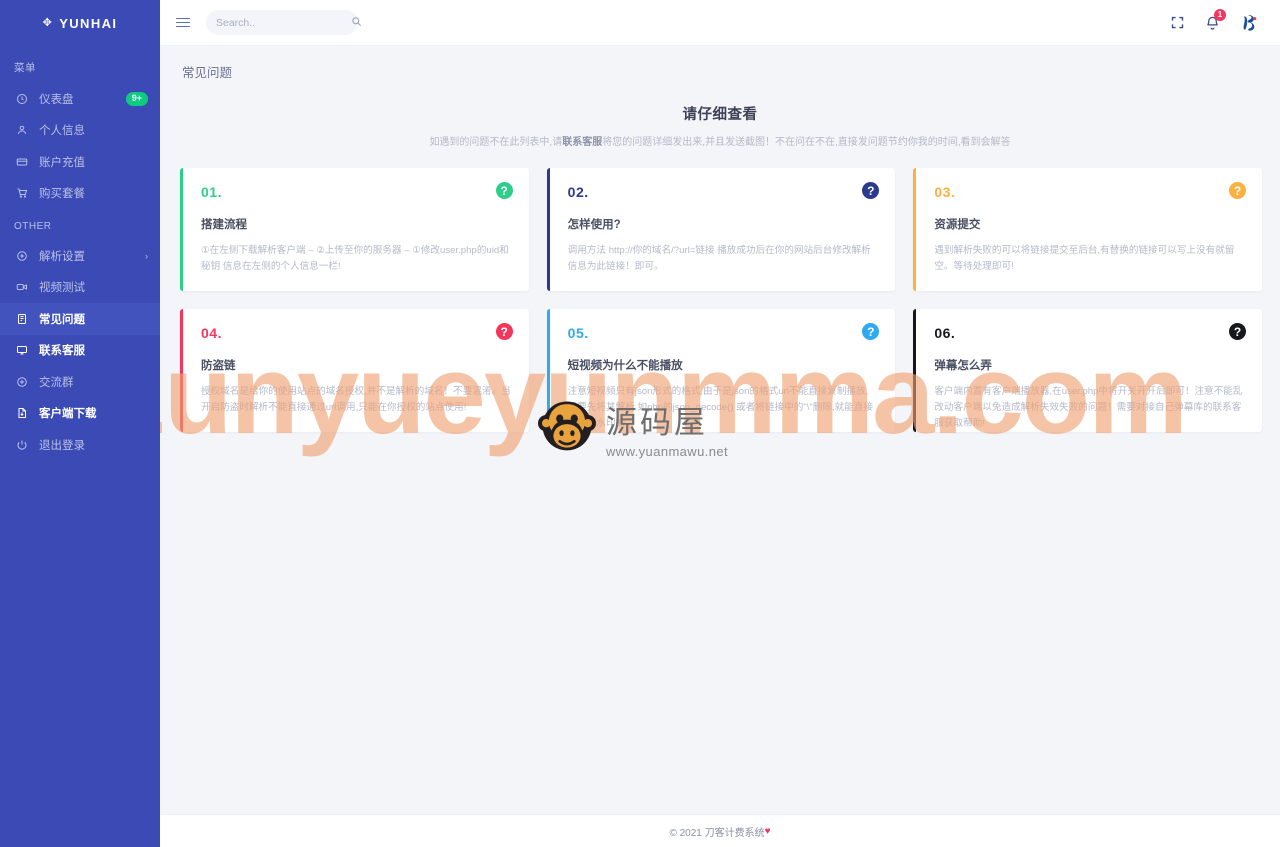 This screenshot has width=1280, height=847. What do you see at coordinates (963, 366) in the screenshot?
I see `faq-card-title: 弹幕怎么弄` at bounding box center [963, 366].